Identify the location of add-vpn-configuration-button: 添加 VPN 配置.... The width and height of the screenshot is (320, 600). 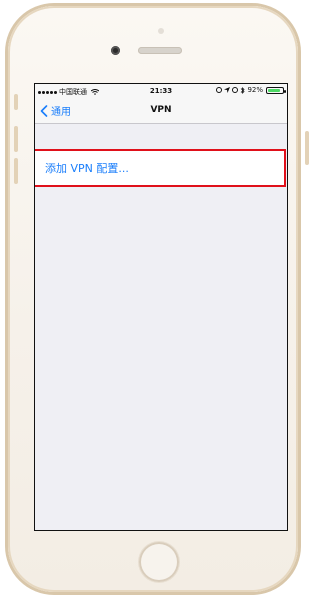
(160, 168).